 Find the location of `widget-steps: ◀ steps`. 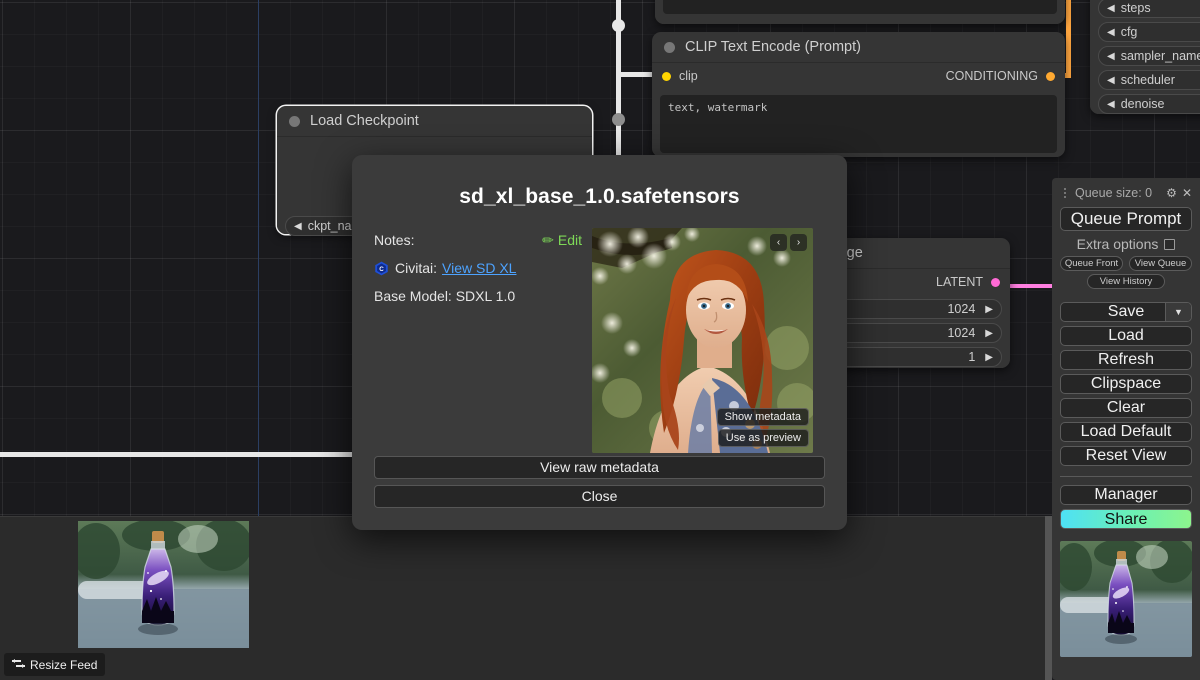

widget-steps: ◀ steps is located at coordinates (1149, 9).